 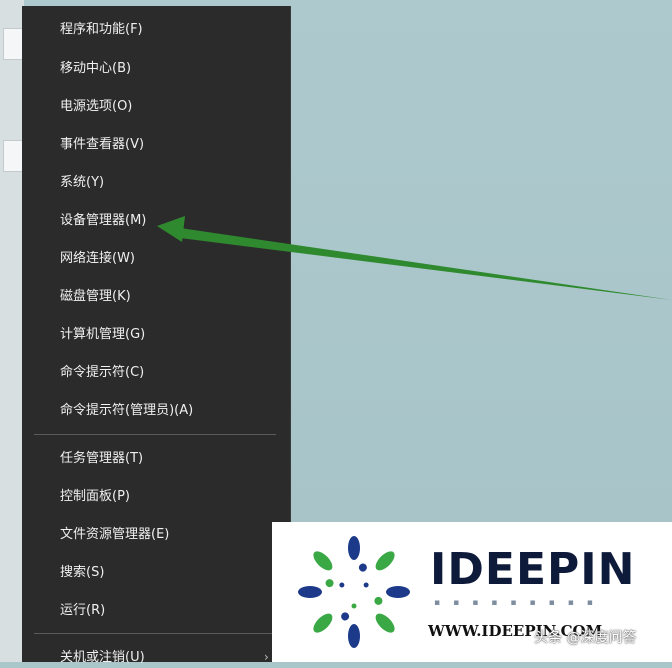 What do you see at coordinates (95, 69) in the screenshot?
I see `menu-item-mobility-center: 移动中心(B)` at bounding box center [95, 69].